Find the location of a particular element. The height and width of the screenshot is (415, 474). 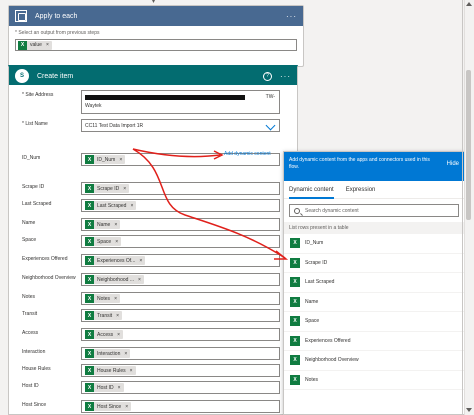

dynamic-token: X Name × is located at coordinates (103, 224).